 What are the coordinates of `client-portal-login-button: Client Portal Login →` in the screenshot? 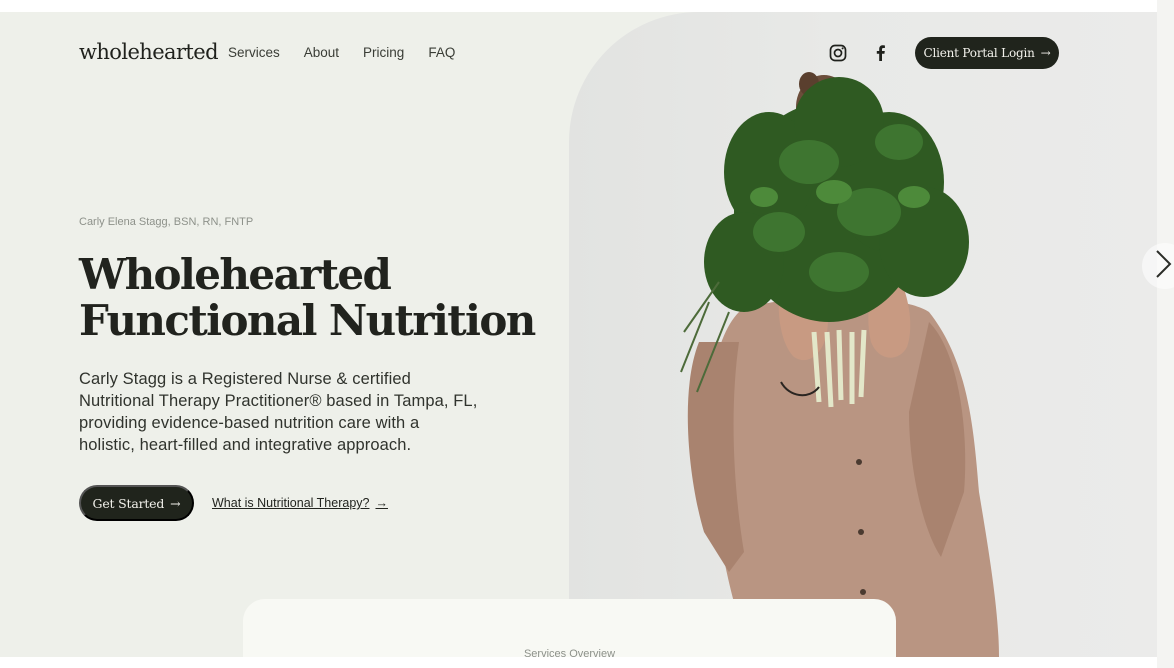 It's located at (987, 53).